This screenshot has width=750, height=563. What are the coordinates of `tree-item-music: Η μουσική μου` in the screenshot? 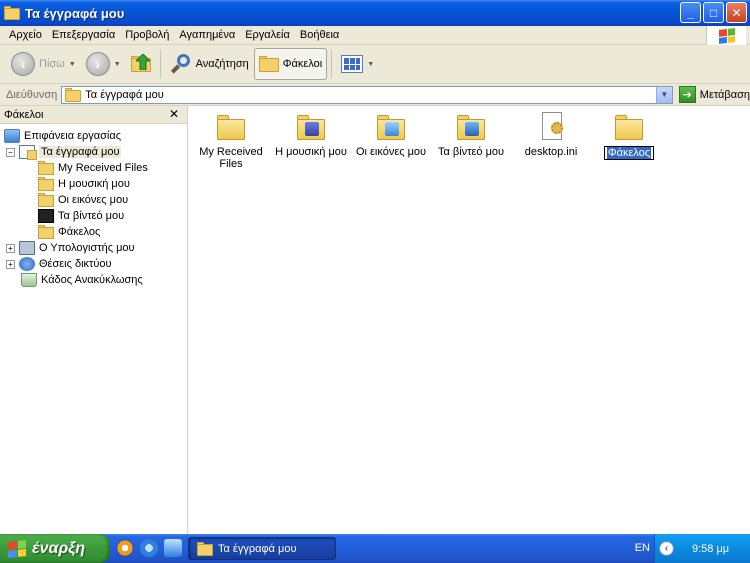 It's located at (93, 184).